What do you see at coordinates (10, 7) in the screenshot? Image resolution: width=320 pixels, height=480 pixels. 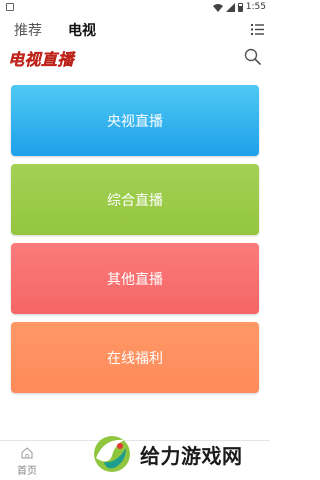 I see `notification-square-icon` at bounding box center [10, 7].